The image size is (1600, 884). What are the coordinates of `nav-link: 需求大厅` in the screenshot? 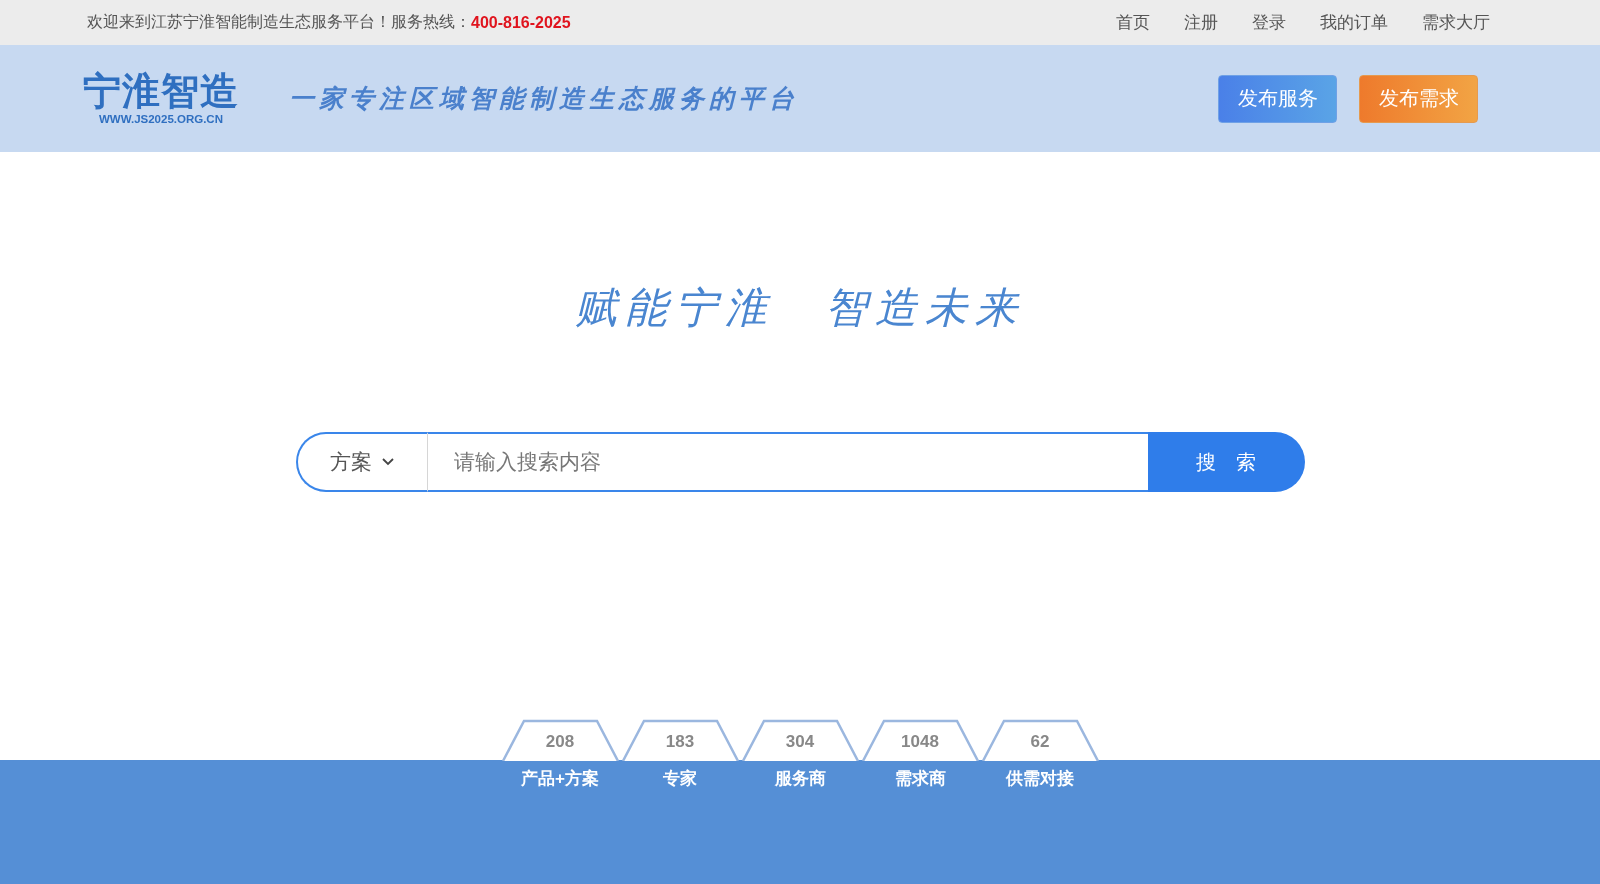 It's located at (1456, 22).